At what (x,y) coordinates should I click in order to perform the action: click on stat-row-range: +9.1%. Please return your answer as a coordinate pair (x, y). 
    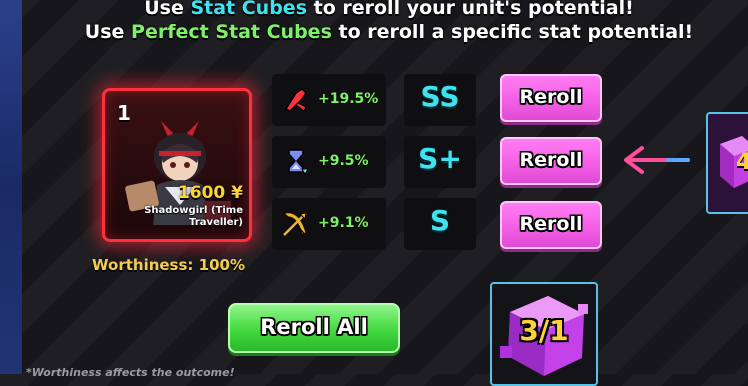
    Looking at the image, I should click on (329, 224).